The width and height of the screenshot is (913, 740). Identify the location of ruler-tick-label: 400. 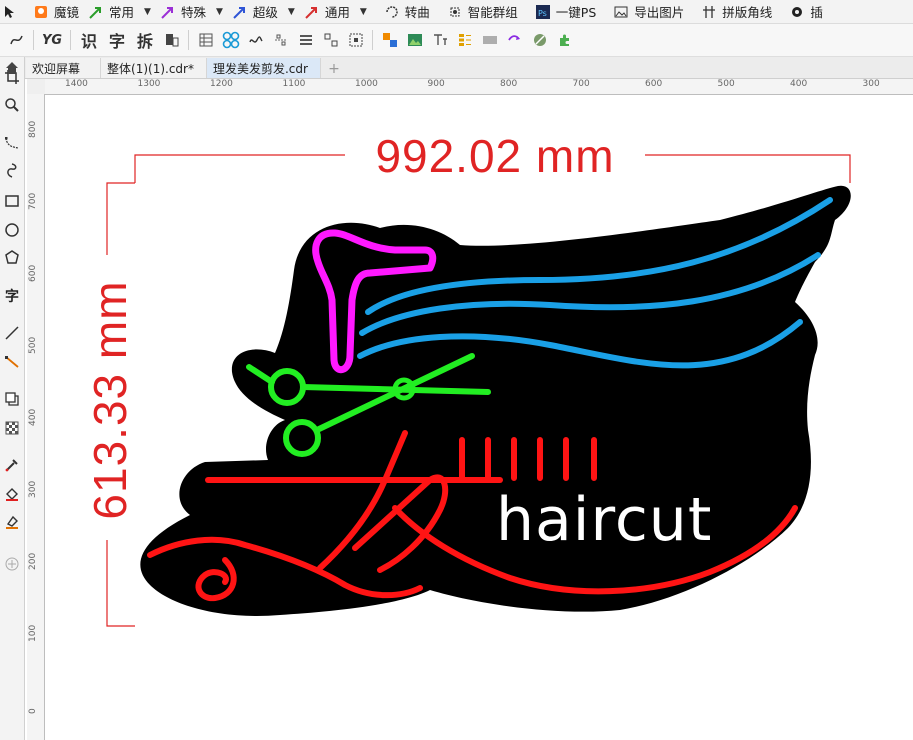
(33, 417).